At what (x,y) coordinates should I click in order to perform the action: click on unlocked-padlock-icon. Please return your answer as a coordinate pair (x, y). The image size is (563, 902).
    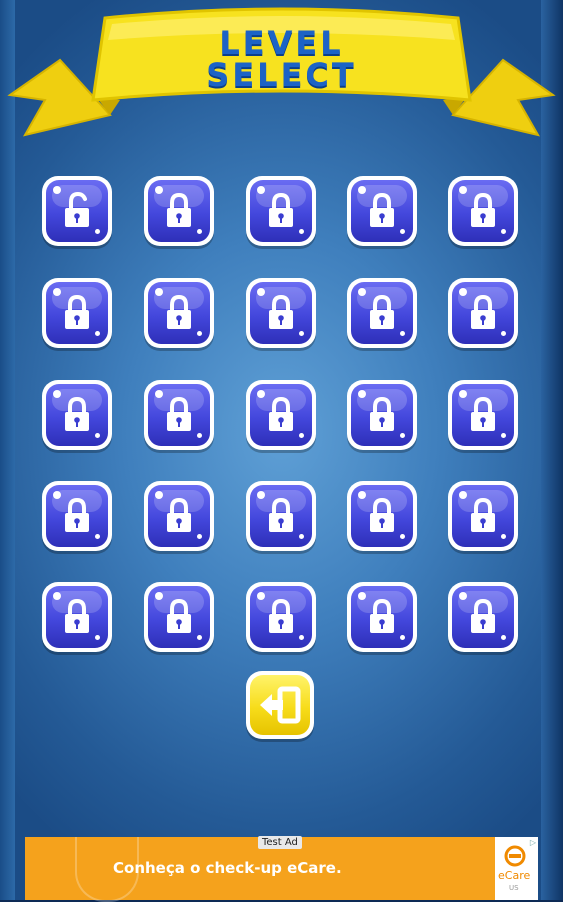
    Looking at the image, I should click on (77, 209).